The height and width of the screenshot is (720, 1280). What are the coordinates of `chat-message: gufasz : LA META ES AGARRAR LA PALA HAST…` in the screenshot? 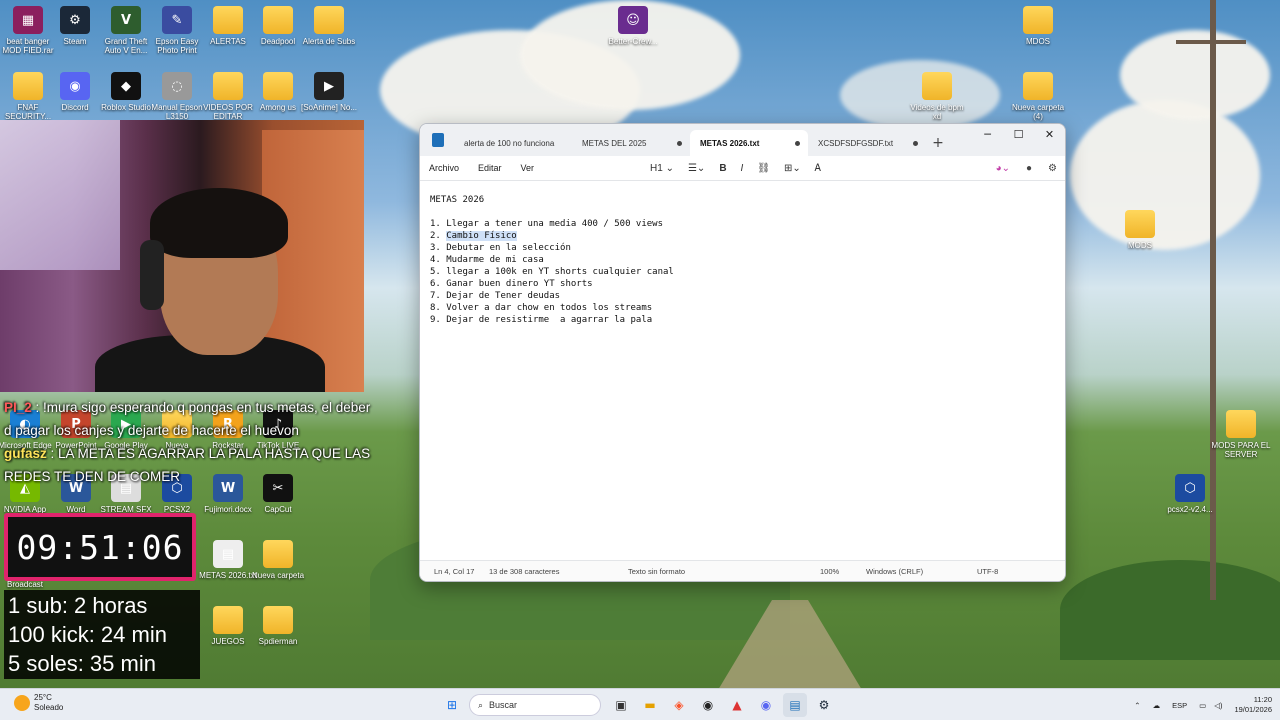 It's located at (187, 465).